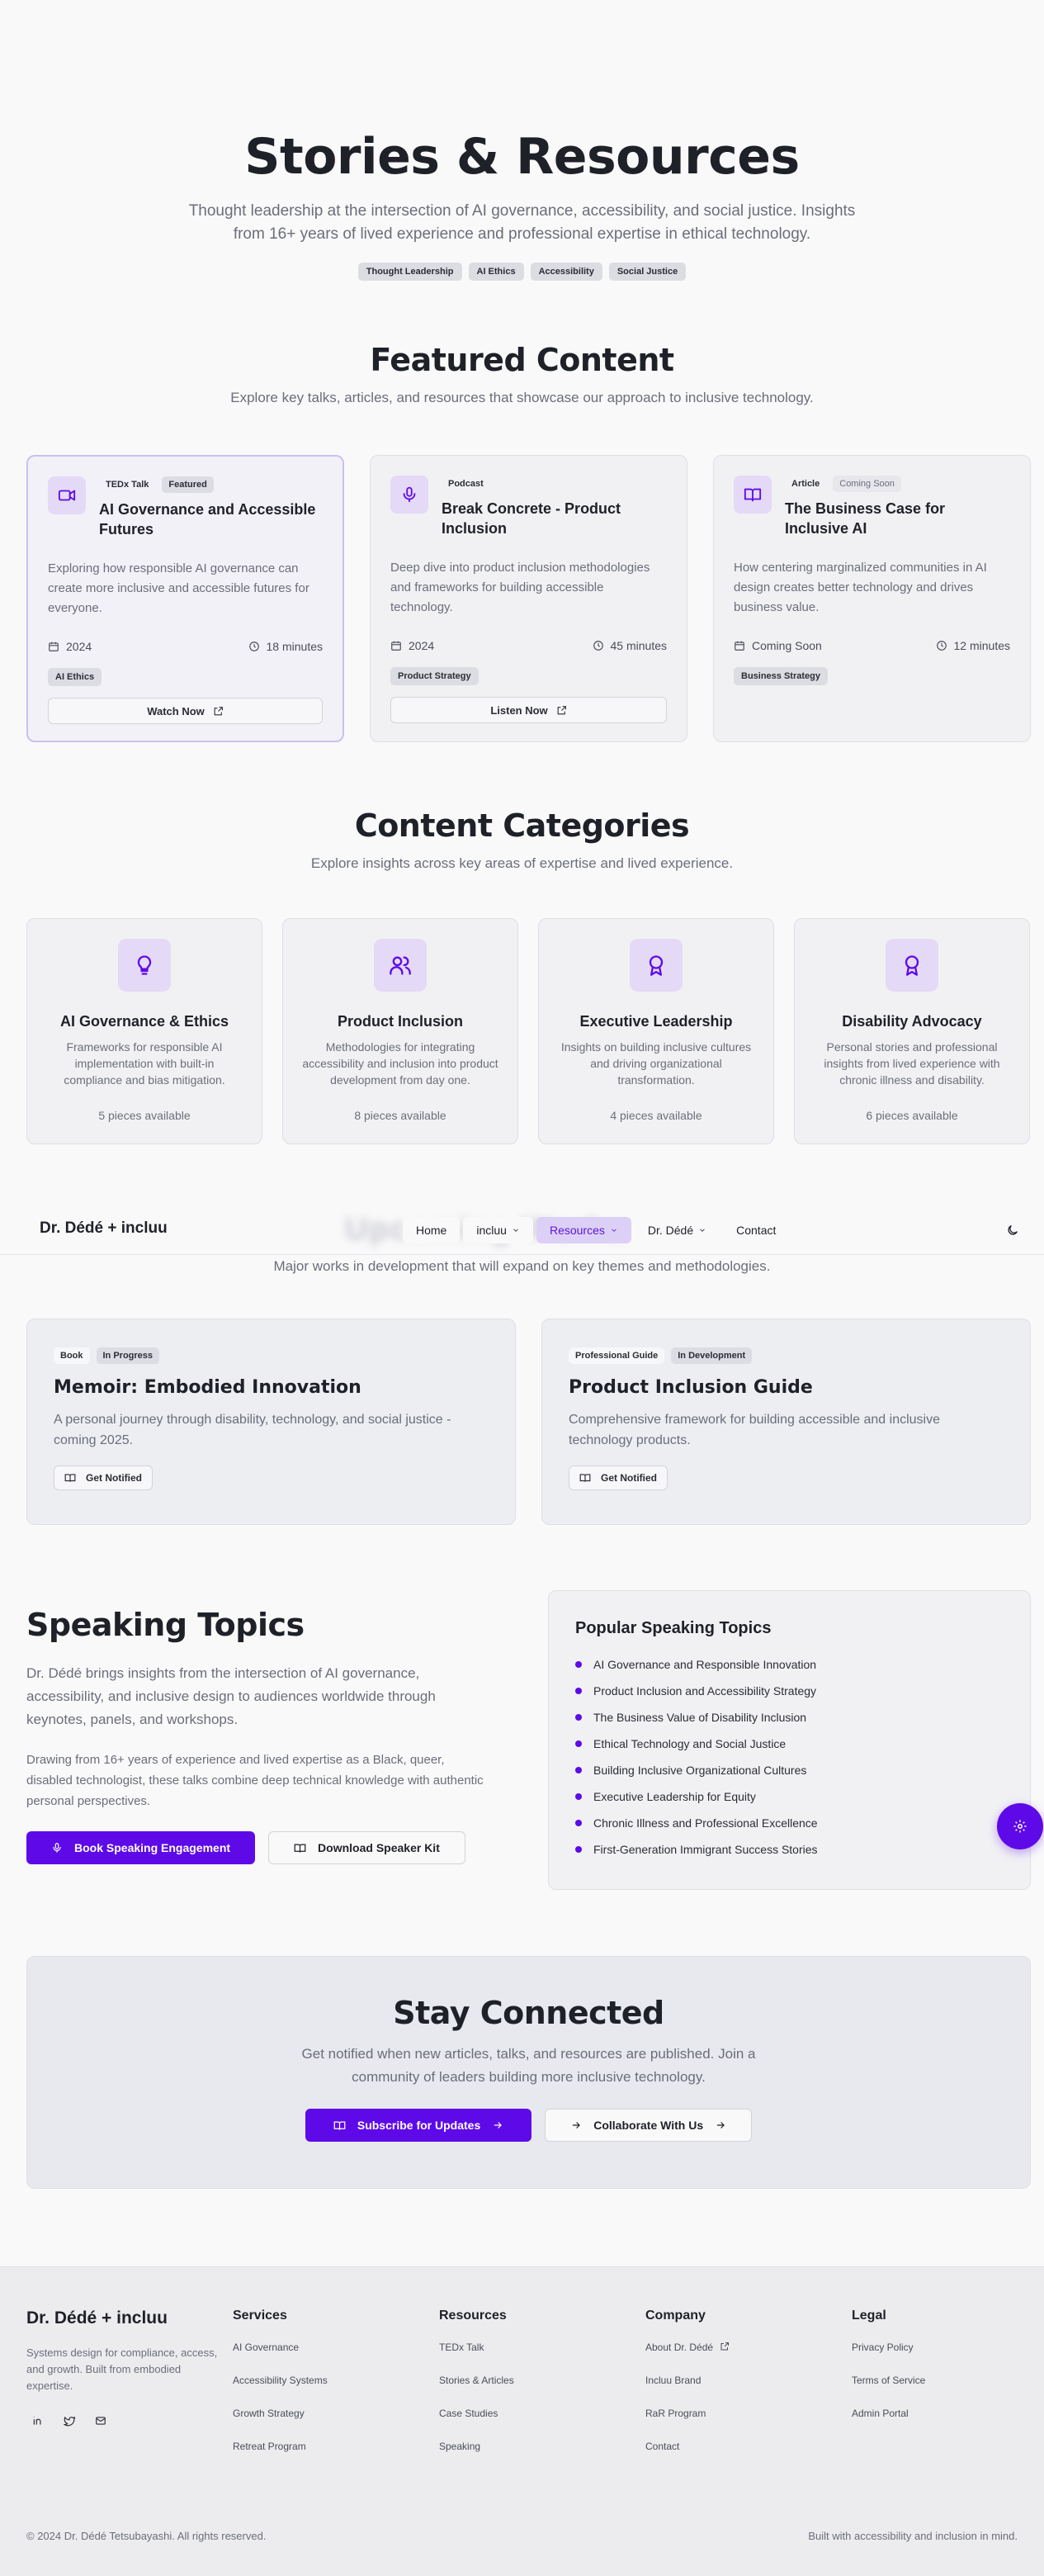  What do you see at coordinates (473, 2315) in the screenshot?
I see `footer-column-title: Resources` at bounding box center [473, 2315].